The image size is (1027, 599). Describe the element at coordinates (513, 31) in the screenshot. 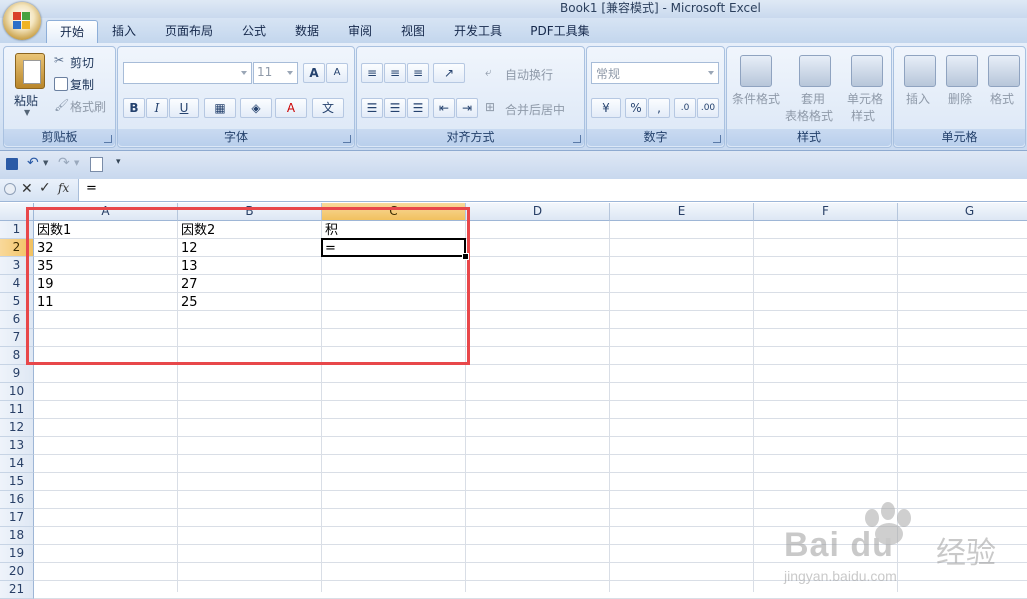

I see `ribbon-tabs: 开始 插入 页面布局 公式 数据 审阅 视图 开发工具 PDF工具集` at that location.